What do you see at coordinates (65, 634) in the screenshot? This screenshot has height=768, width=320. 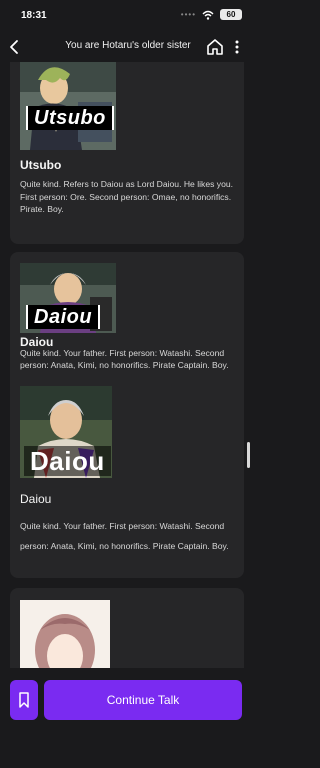 I see `character-portrait-next` at bounding box center [65, 634].